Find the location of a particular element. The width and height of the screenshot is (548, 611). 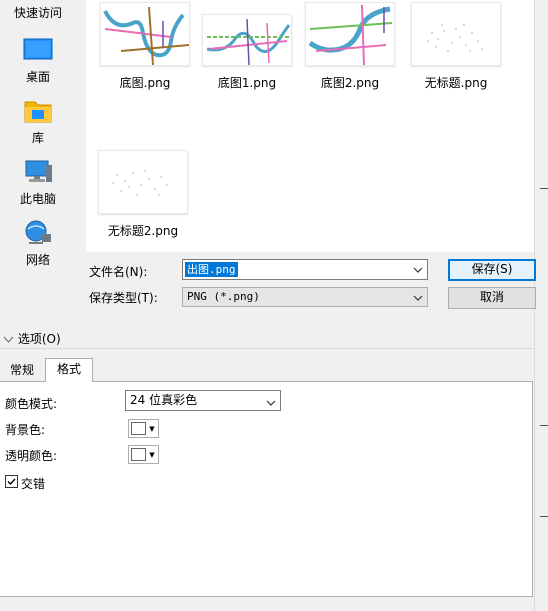

color-mode-value: 24 位真彩色 is located at coordinates (164, 400).